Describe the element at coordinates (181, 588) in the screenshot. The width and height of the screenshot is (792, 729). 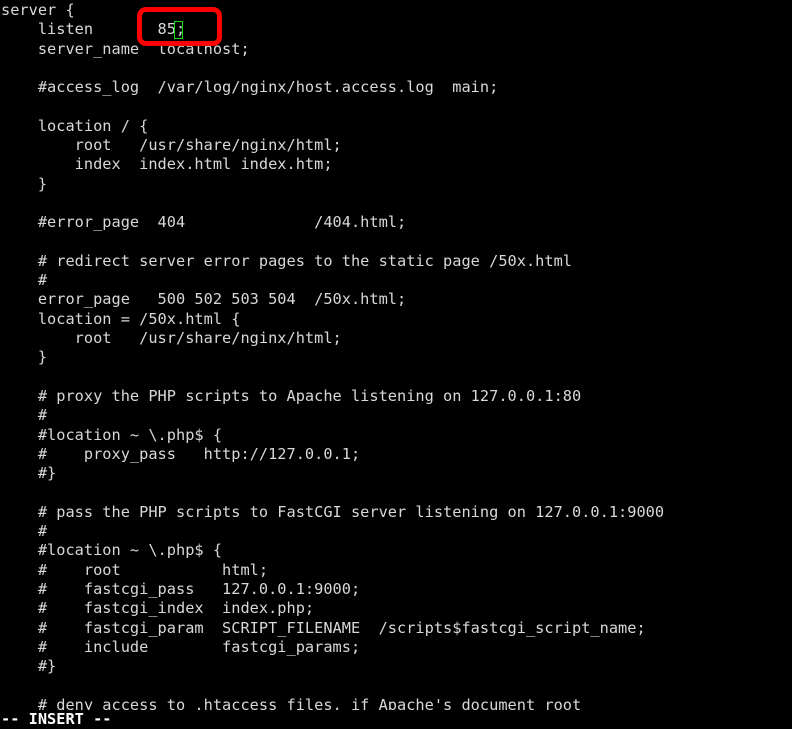
I see `code-line: # fastcgi_pass 127.0.0.1:9000;` at that location.